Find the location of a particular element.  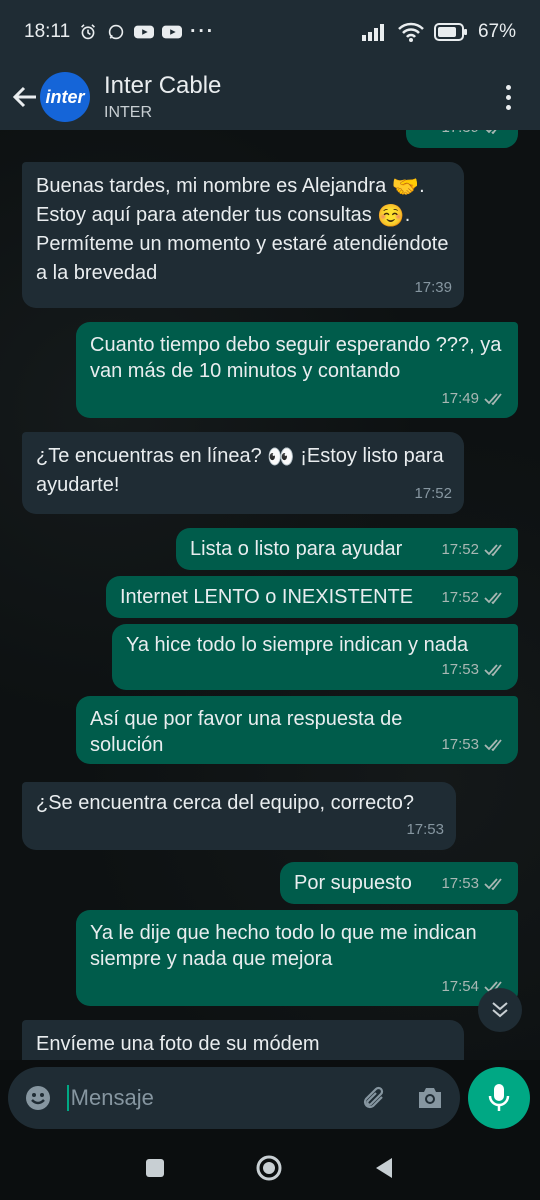

message-time: 17:54 is located at coordinates (460, 986).